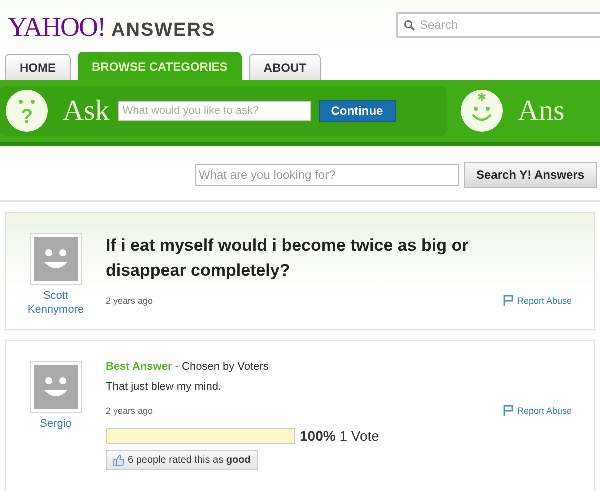 The image size is (600, 491). Describe the element at coordinates (139, 367) in the screenshot. I see `best-answer-label: Best Answer` at that location.